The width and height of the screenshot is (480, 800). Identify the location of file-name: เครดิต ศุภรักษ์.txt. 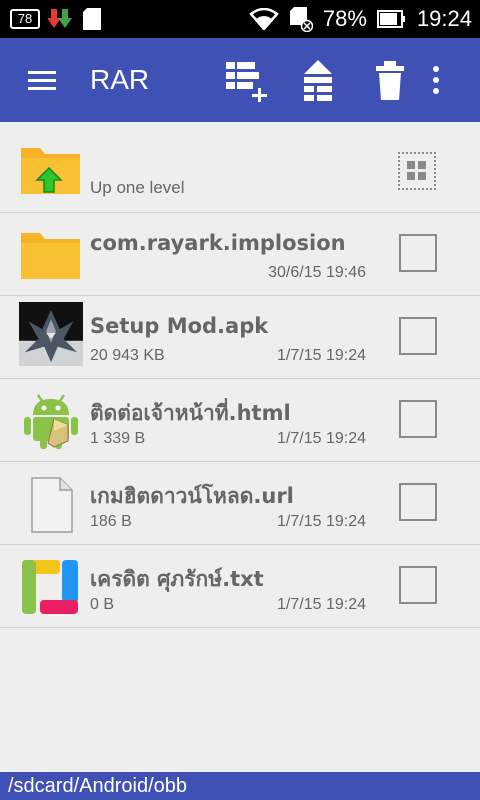
(177, 579).